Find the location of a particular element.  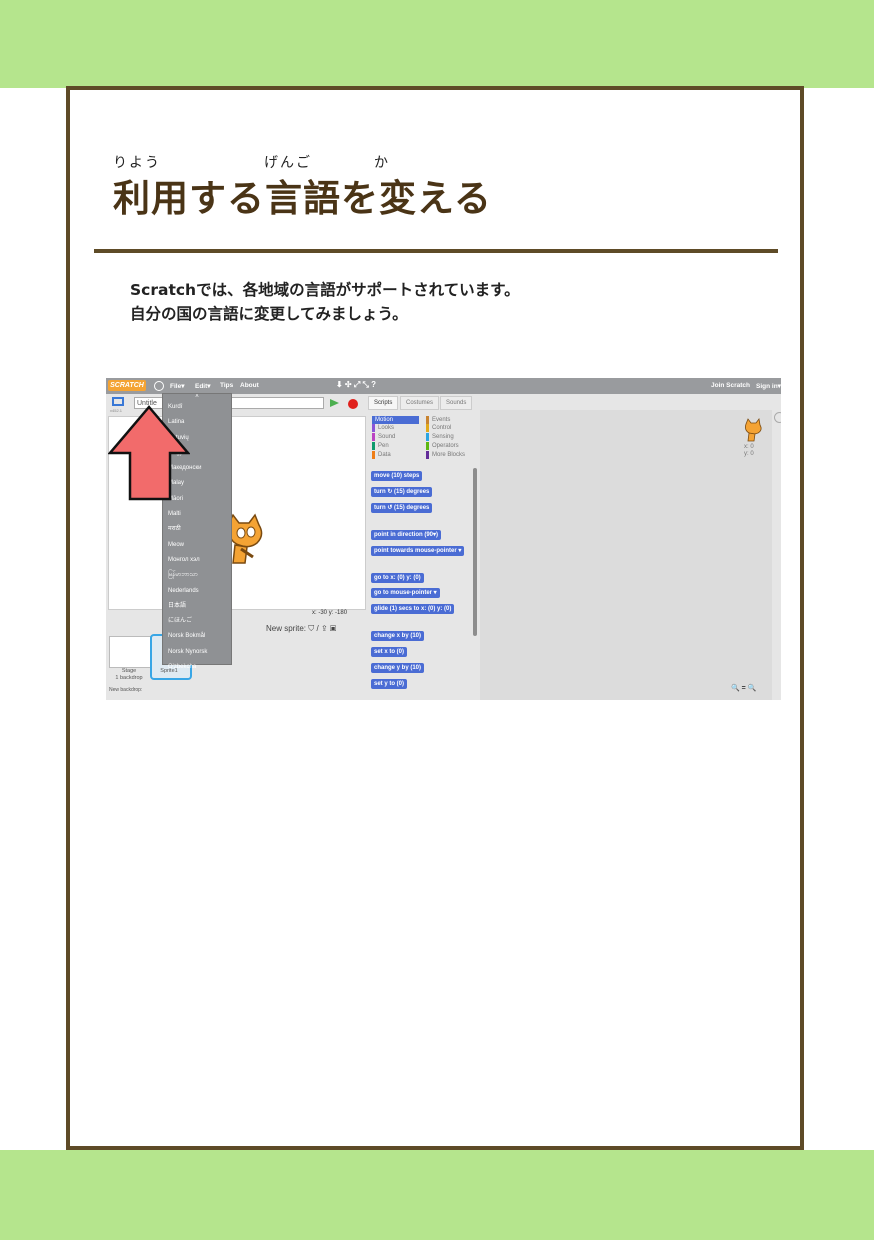

help-circle-icon is located at coordinates (777, 417).